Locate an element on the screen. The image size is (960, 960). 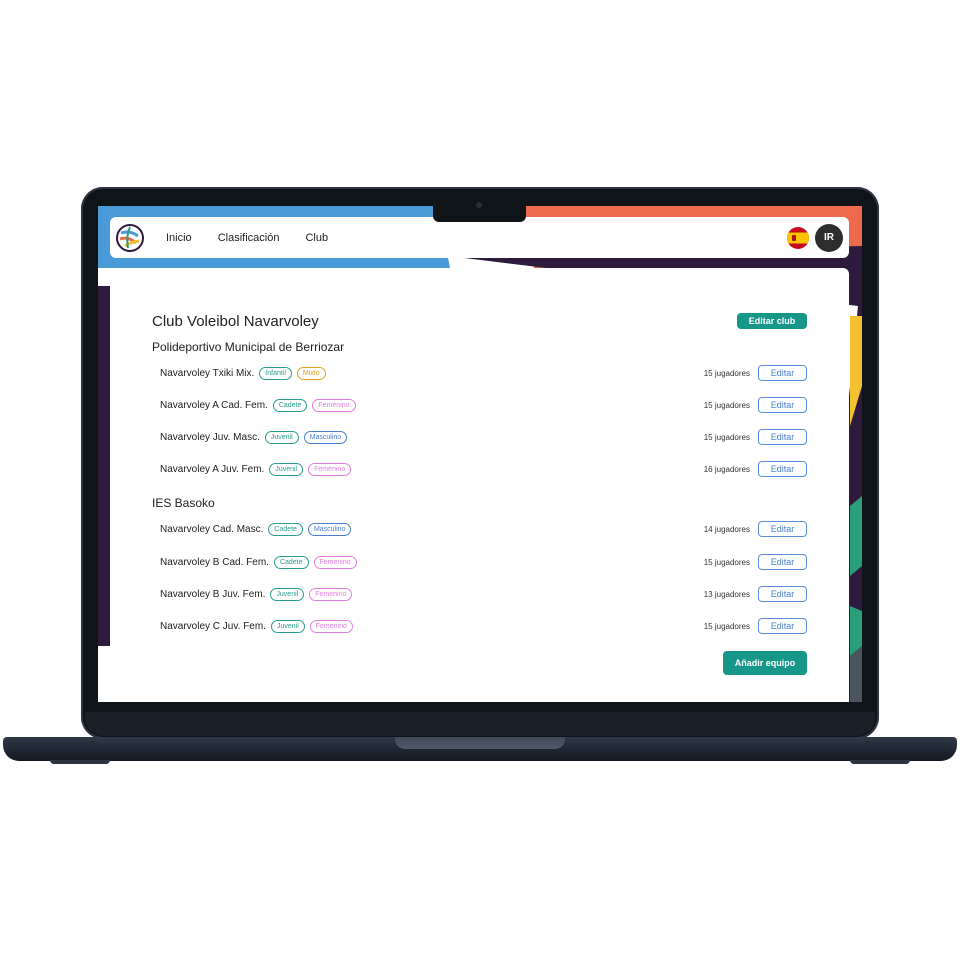
nav-link-clasificacion: Clasificación is located at coordinates (249, 238).